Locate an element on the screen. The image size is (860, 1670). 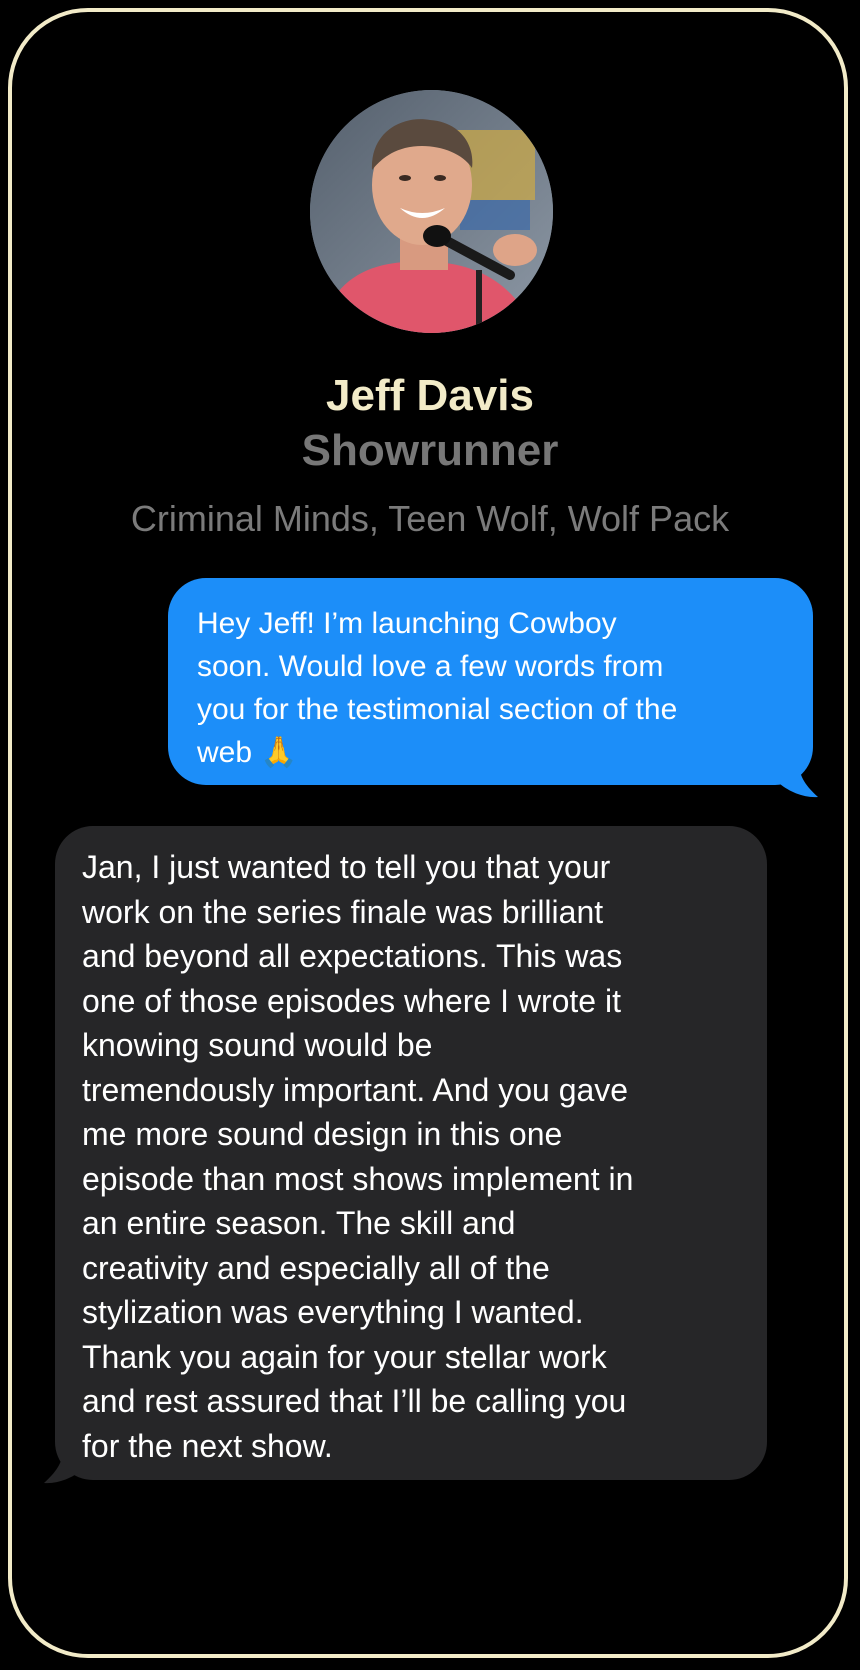
contact-credits: Criminal Minds, Teen Wolf, Wolf Pack is located at coordinates (430, 518).